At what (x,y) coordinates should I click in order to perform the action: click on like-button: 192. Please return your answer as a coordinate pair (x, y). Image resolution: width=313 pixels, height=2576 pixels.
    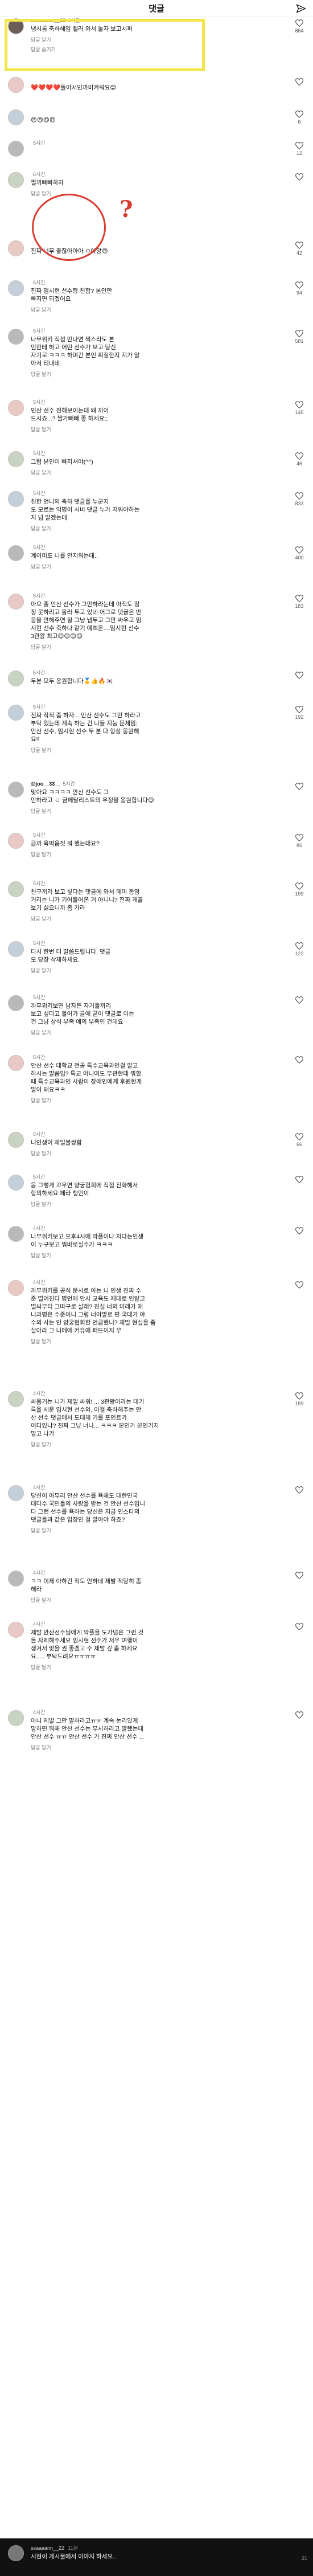
    Looking at the image, I should click on (299, 713).